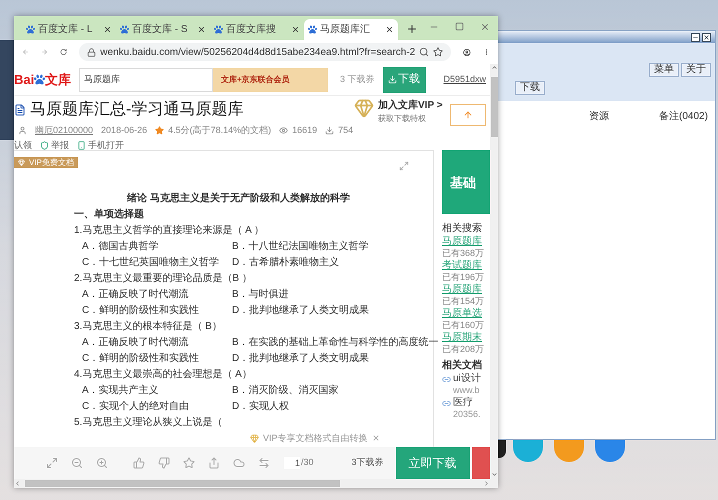 Image resolution: width=718 pixels, height=500 pixels. What do you see at coordinates (164, 463) in the screenshot?
I see `thumbs-down-icon` at bounding box center [164, 463].